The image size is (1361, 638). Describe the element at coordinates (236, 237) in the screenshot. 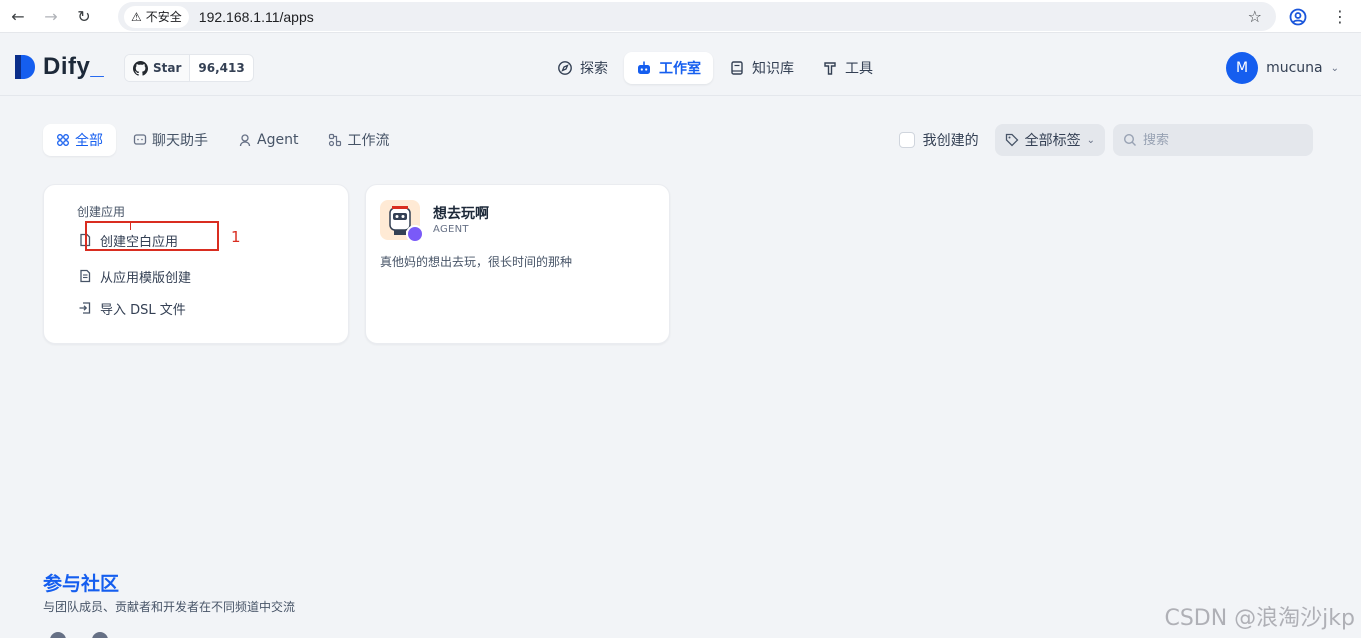

I see `annotation-number: 1` at that location.